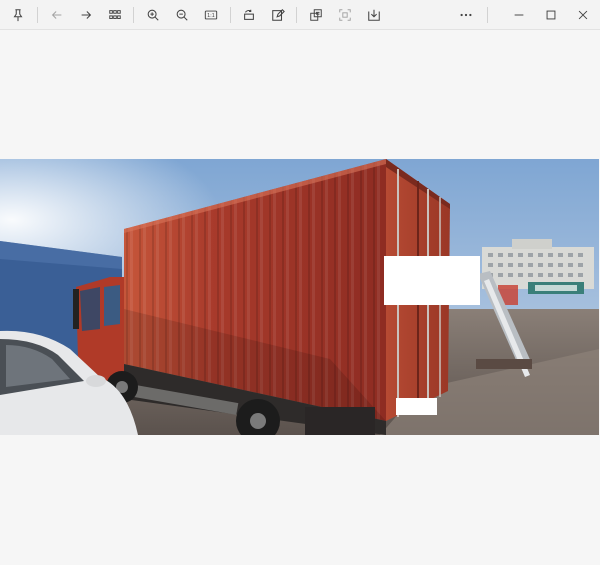 This screenshot has height=565, width=600. I want to click on close-icon, so click(583, 15).